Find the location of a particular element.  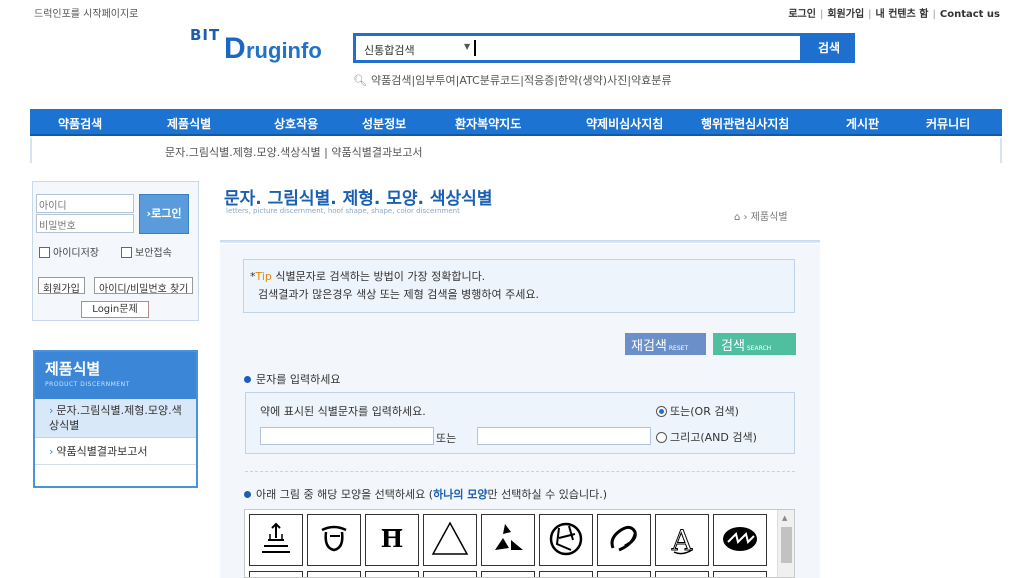

radio-and-search: 그리고(AND 검색) is located at coordinates (706, 437).